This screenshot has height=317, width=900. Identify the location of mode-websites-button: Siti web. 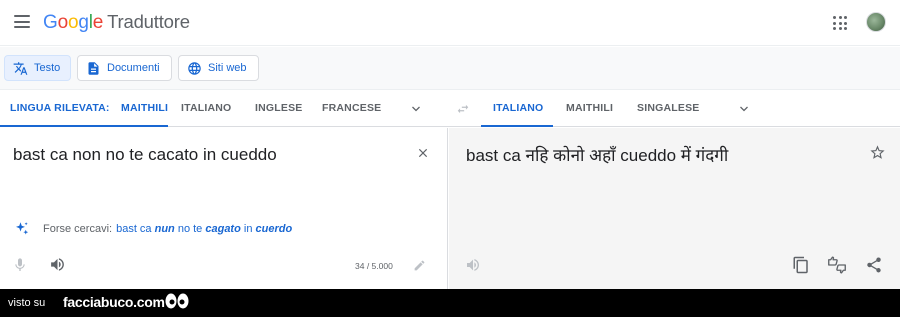
(218, 68).